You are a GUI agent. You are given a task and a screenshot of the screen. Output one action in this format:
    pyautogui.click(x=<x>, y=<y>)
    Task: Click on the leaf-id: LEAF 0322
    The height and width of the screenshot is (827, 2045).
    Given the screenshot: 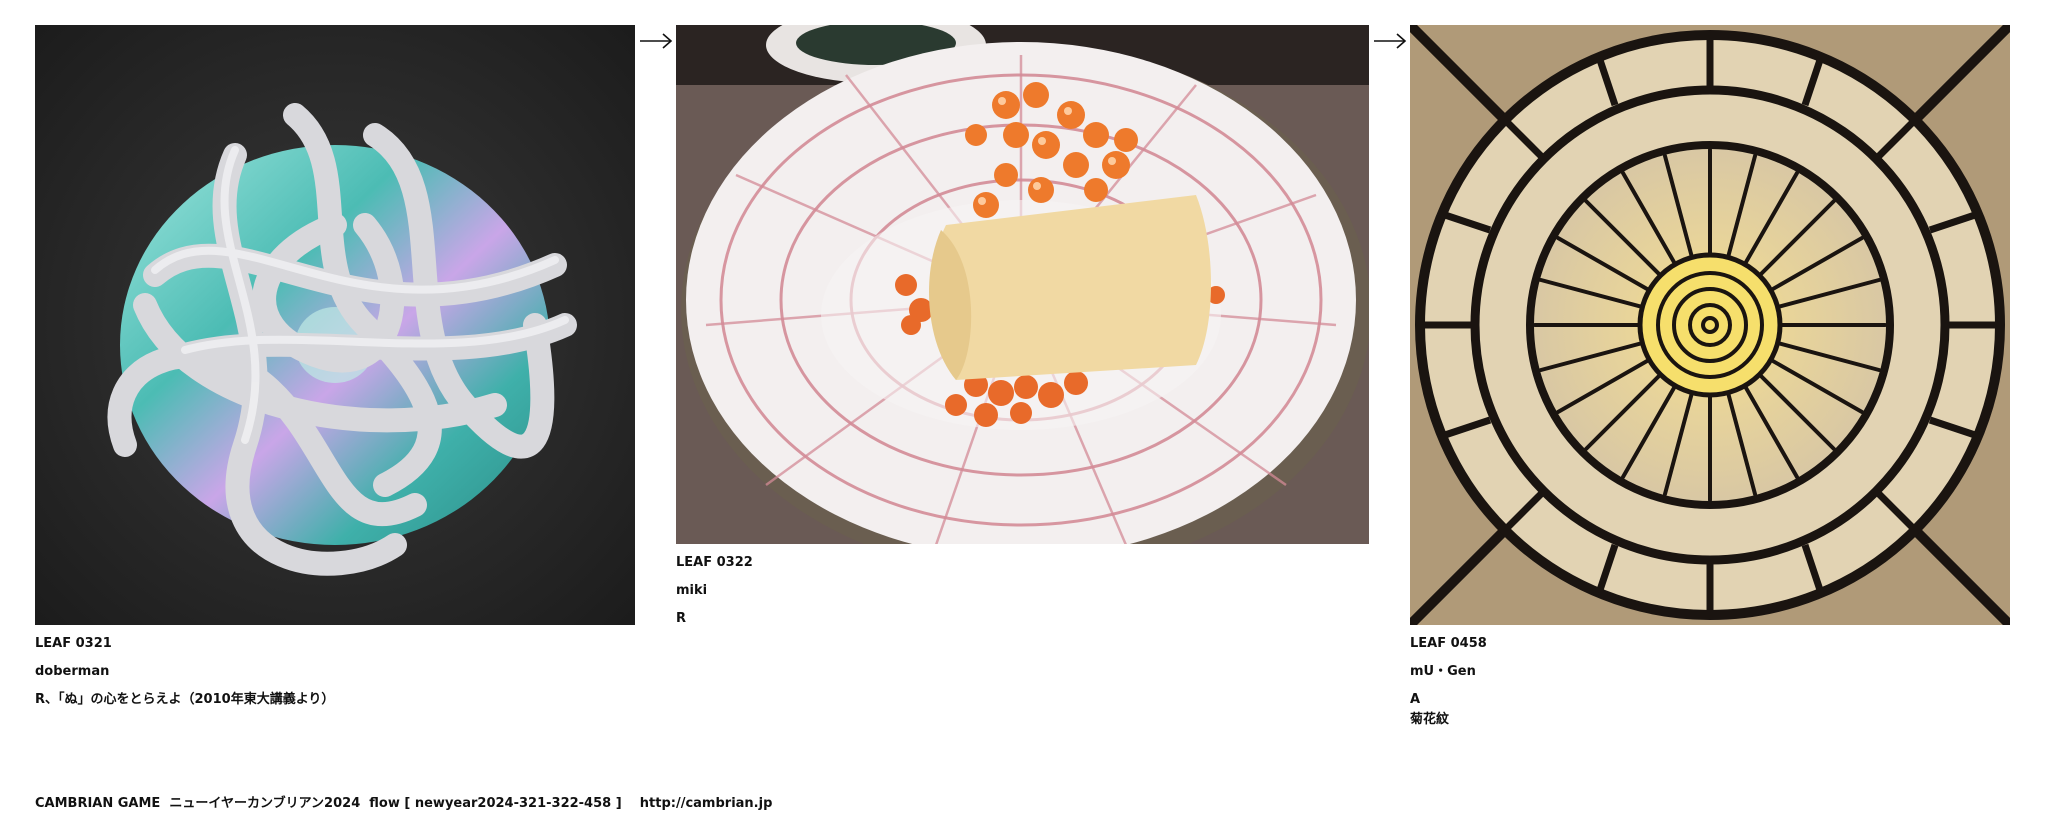 What is the action you would take?
    pyautogui.click(x=714, y=563)
    